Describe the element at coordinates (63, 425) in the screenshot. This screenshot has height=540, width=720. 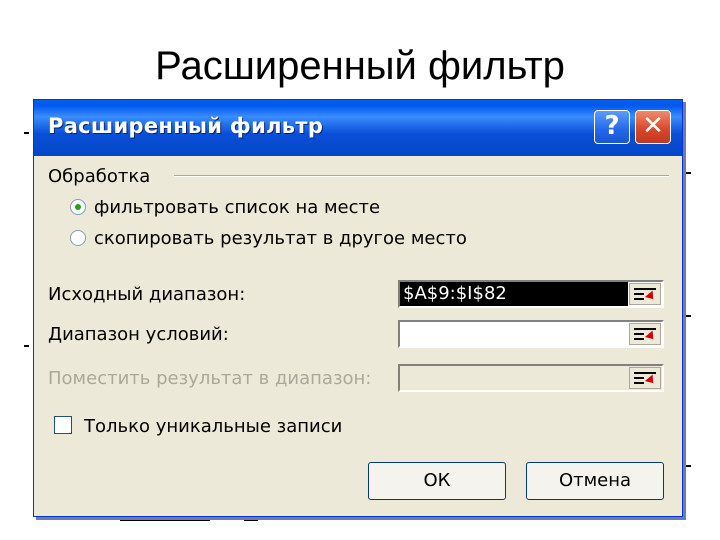
I see `unique-records-checkbox` at that location.